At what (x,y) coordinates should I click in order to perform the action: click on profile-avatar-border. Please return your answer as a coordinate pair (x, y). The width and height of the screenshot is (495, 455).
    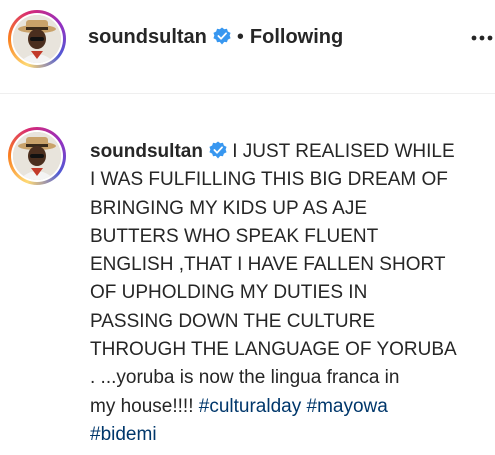
    Looking at the image, I should click on (37, 39).